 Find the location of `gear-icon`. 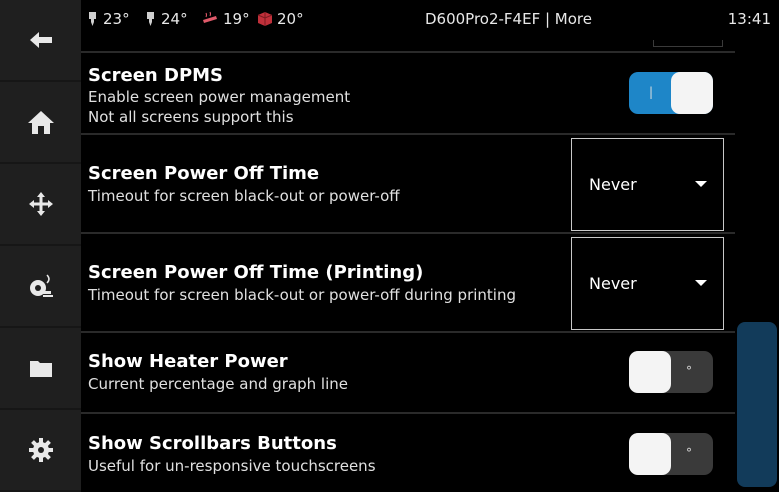

gear-icon is located at coordinates (40, 450).